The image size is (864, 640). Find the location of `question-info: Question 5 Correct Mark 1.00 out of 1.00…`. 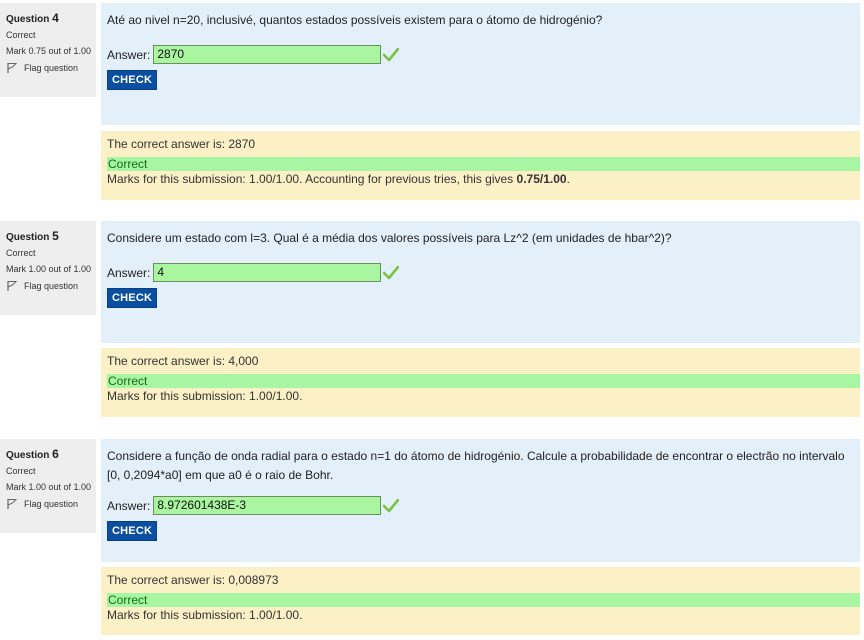

question-info: Question 5 Correct Mark 1.00 out of 1.00… is located at coordinates (48, 268).